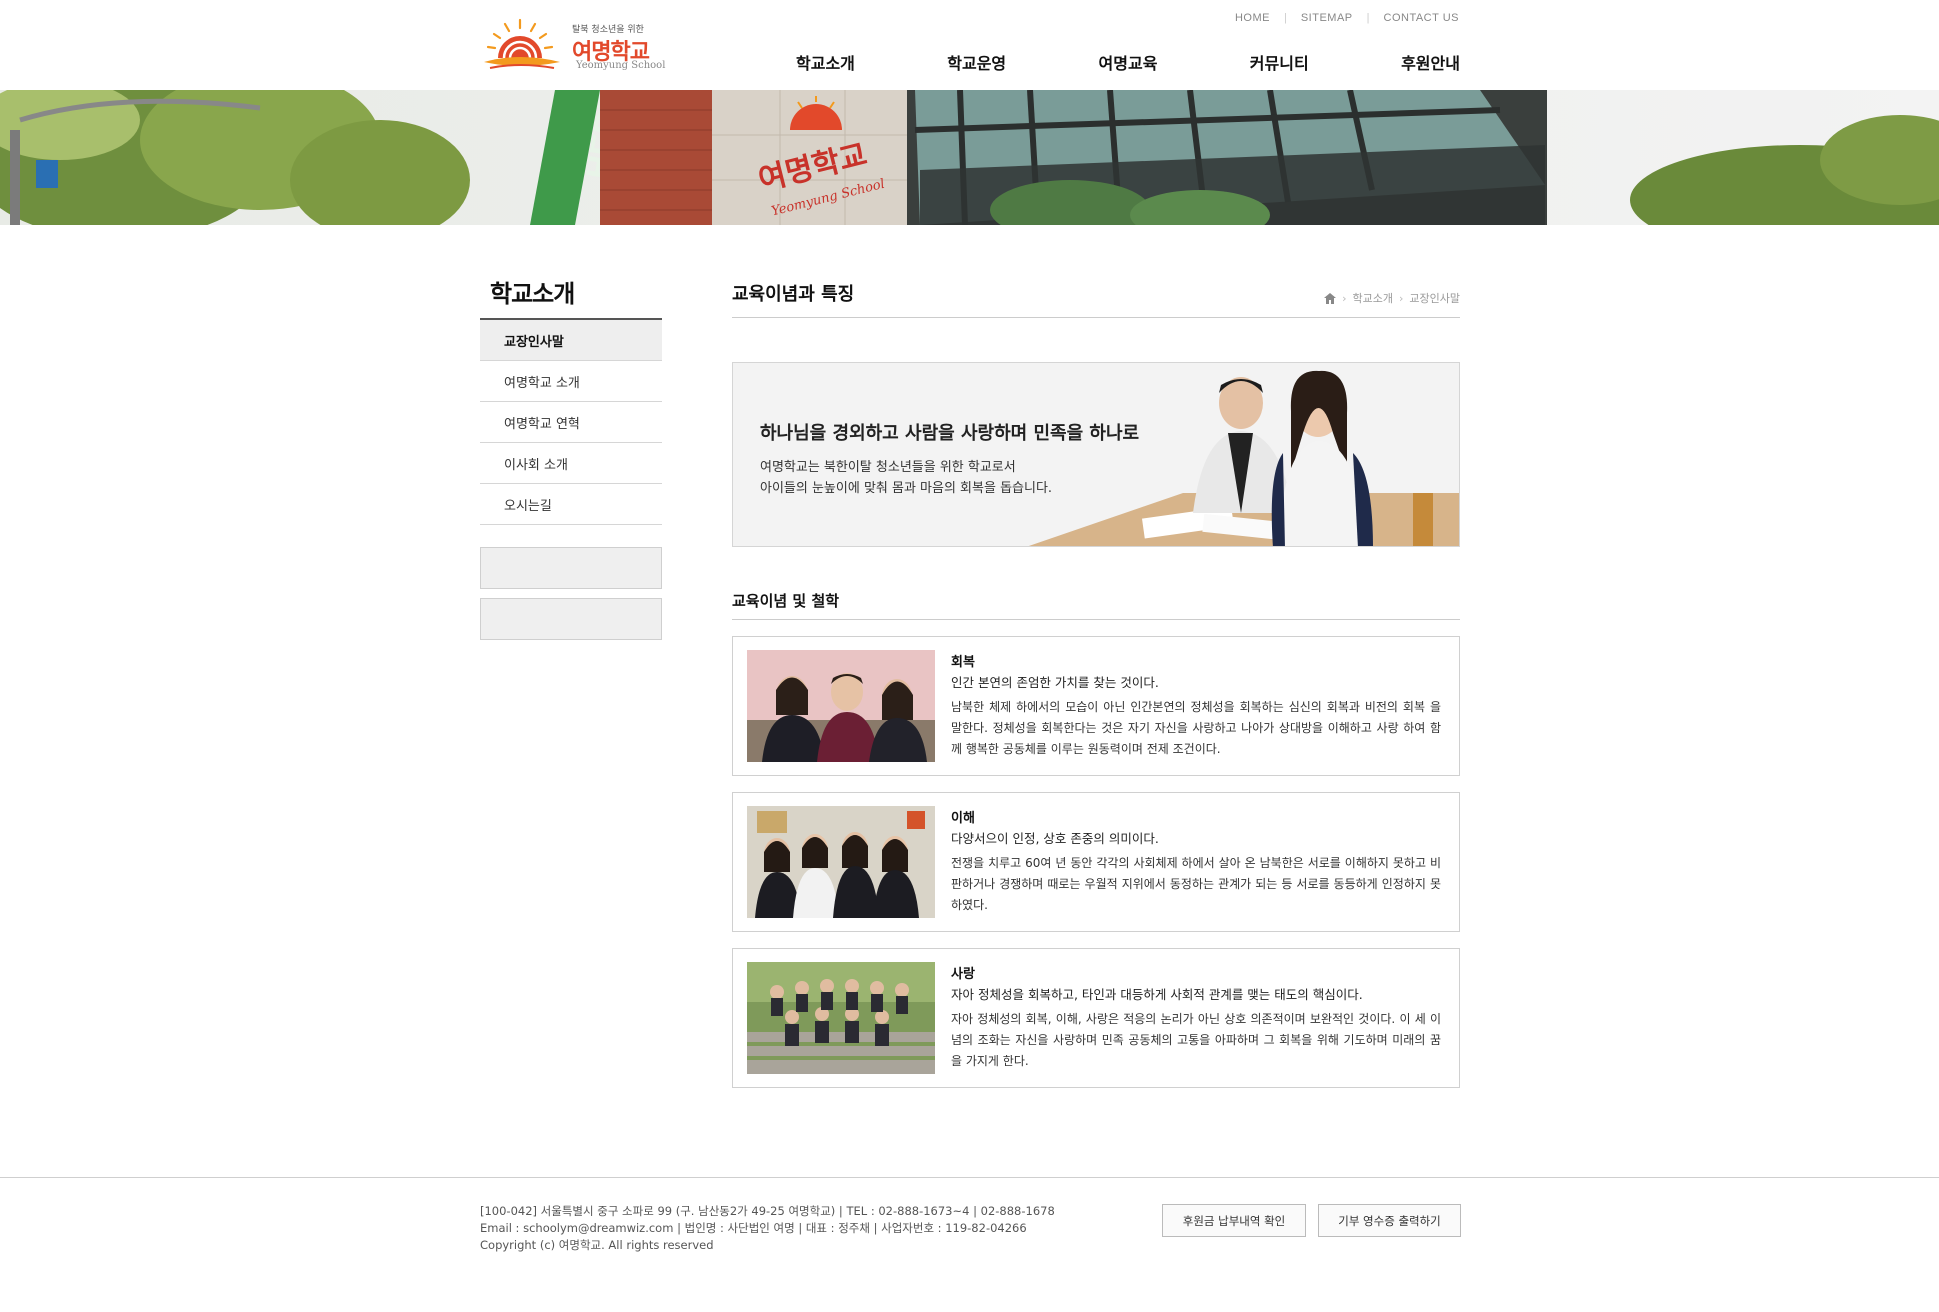 This screenshot has width=1939, height=1312. I want to click on sidebar-item-label: 여명학교 소개, so click(542, 383).